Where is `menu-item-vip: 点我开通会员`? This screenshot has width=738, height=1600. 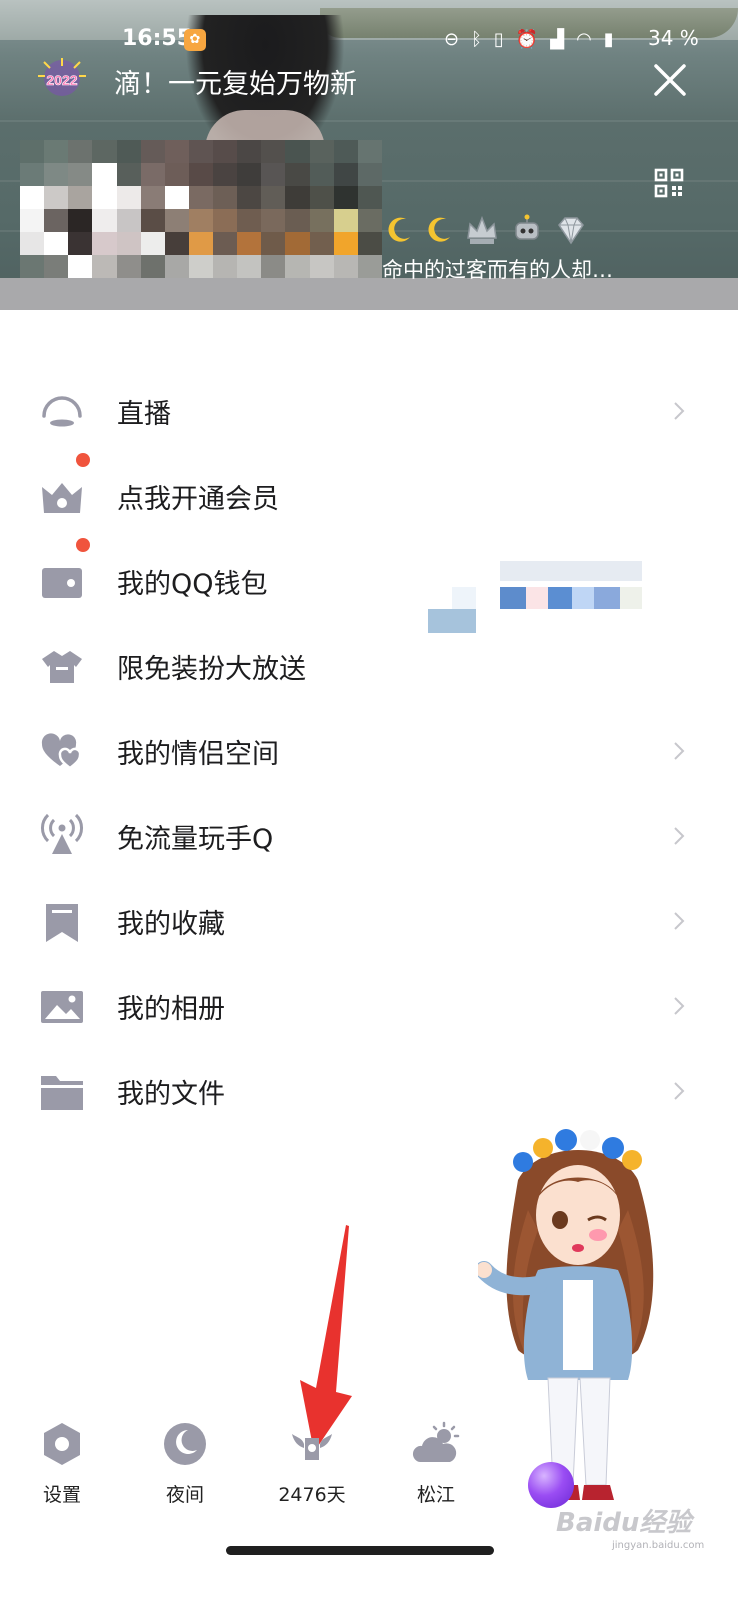
menu-item-vip: 点我开通会员 is located at coordinates (369, 543).